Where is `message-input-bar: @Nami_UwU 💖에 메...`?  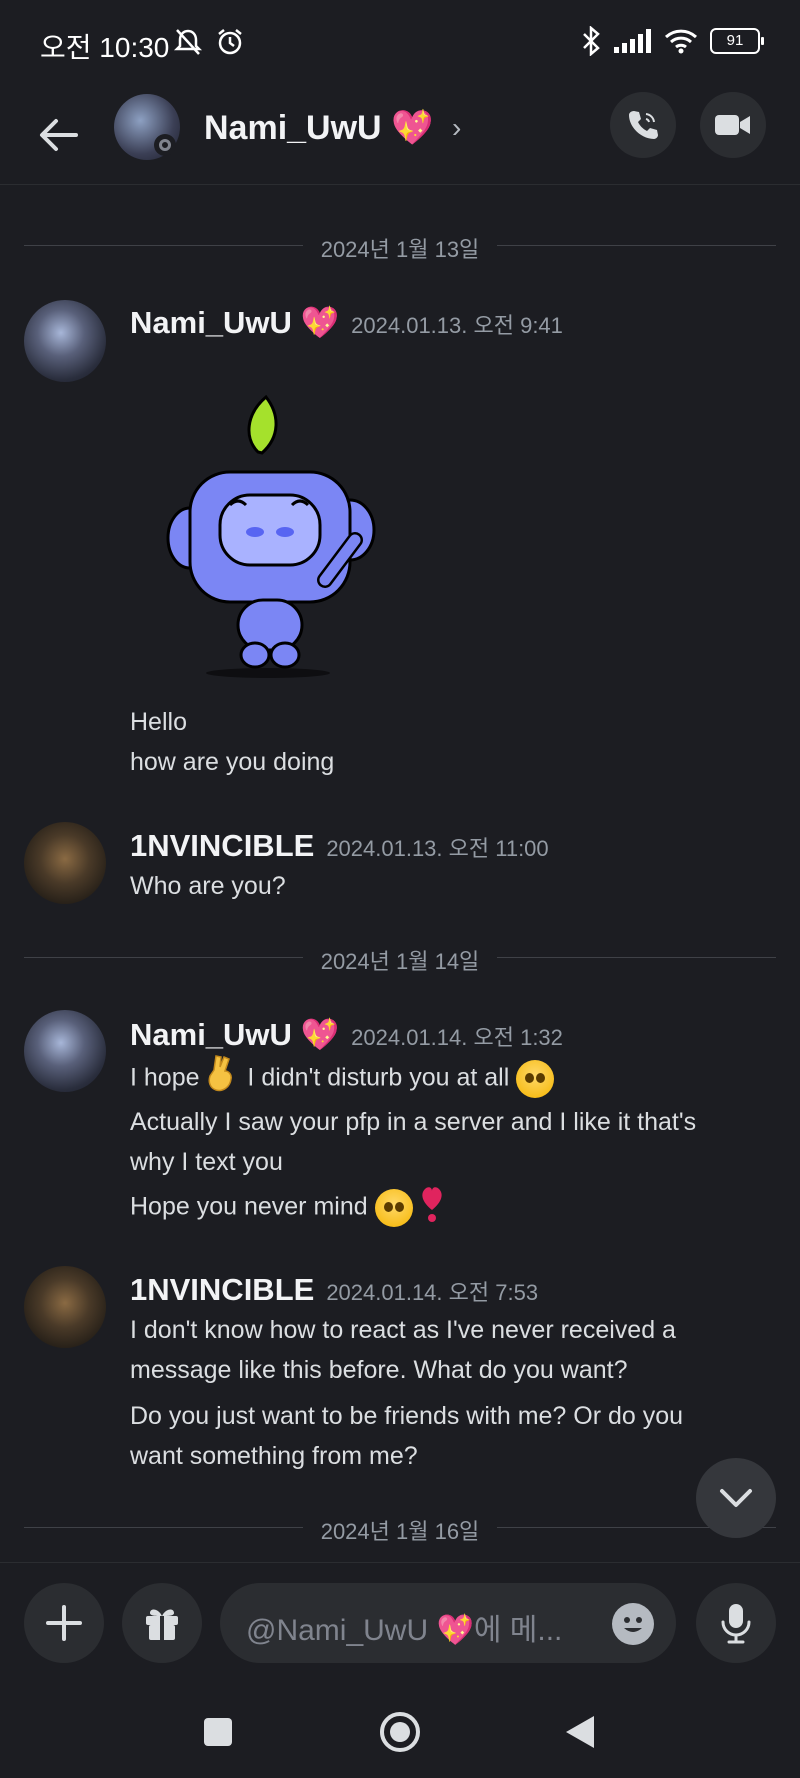
message-input-bar: @Nami_UwU 💖에 메... is located at coordinates (400, 1624).